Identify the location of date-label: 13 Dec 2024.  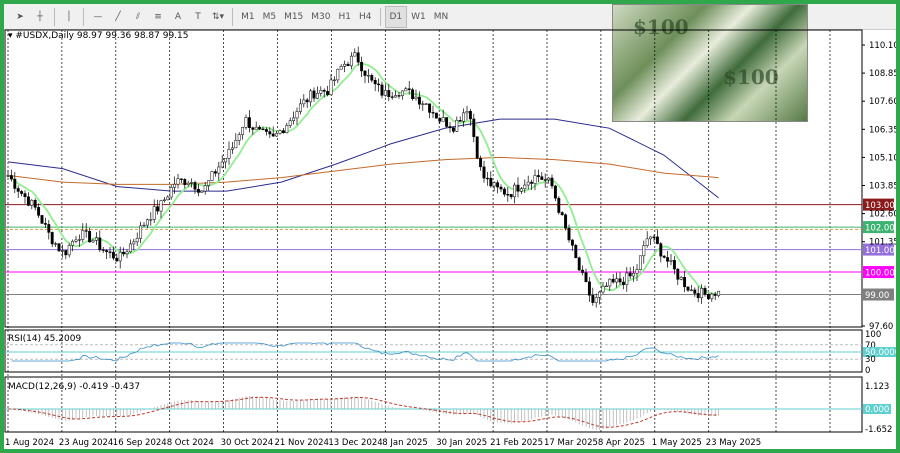
(355, 443).